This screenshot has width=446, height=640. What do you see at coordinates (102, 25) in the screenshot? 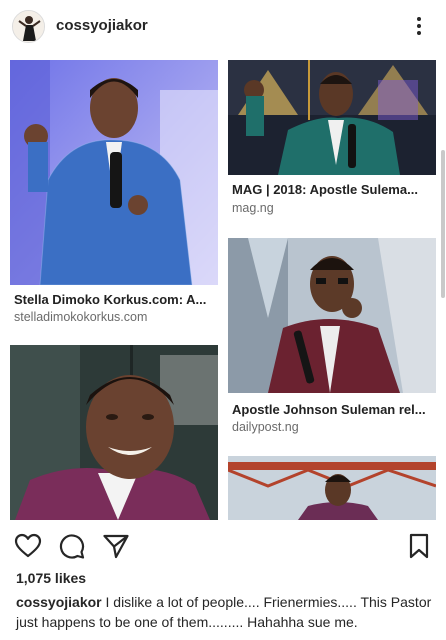
I see `post-username: cossyojiakor` at bounding box center [102, 25].